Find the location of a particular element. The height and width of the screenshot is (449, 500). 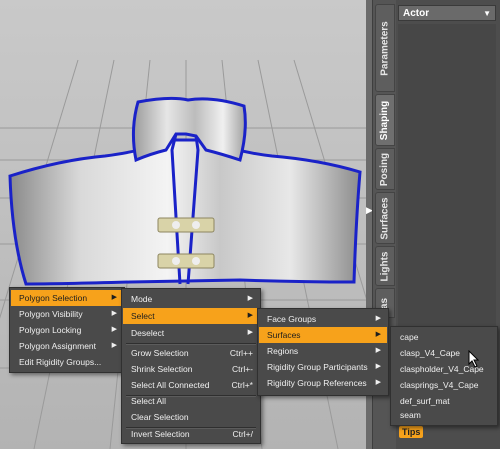

tab-lights: Lights is located at coordinates (385, 266).